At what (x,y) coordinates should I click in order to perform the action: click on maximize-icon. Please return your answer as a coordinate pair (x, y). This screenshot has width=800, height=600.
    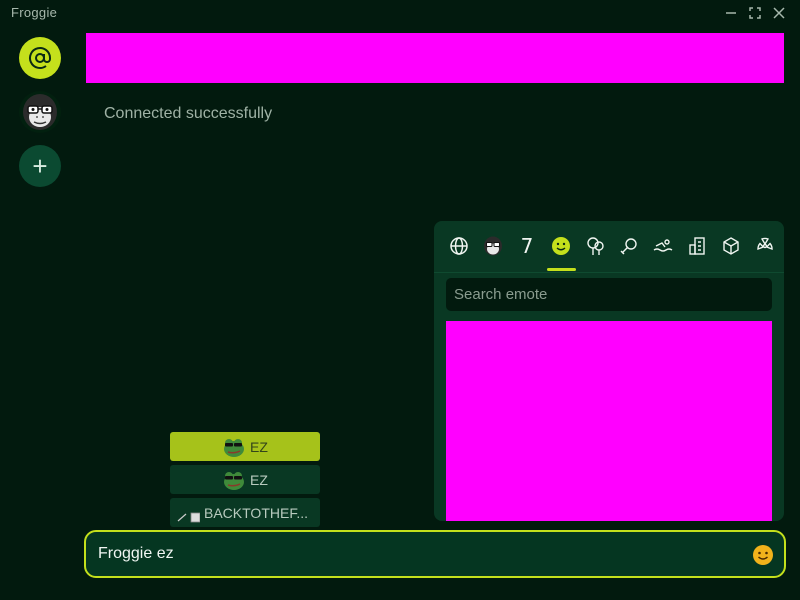
    Looking at the image, I should click on (755, 13).